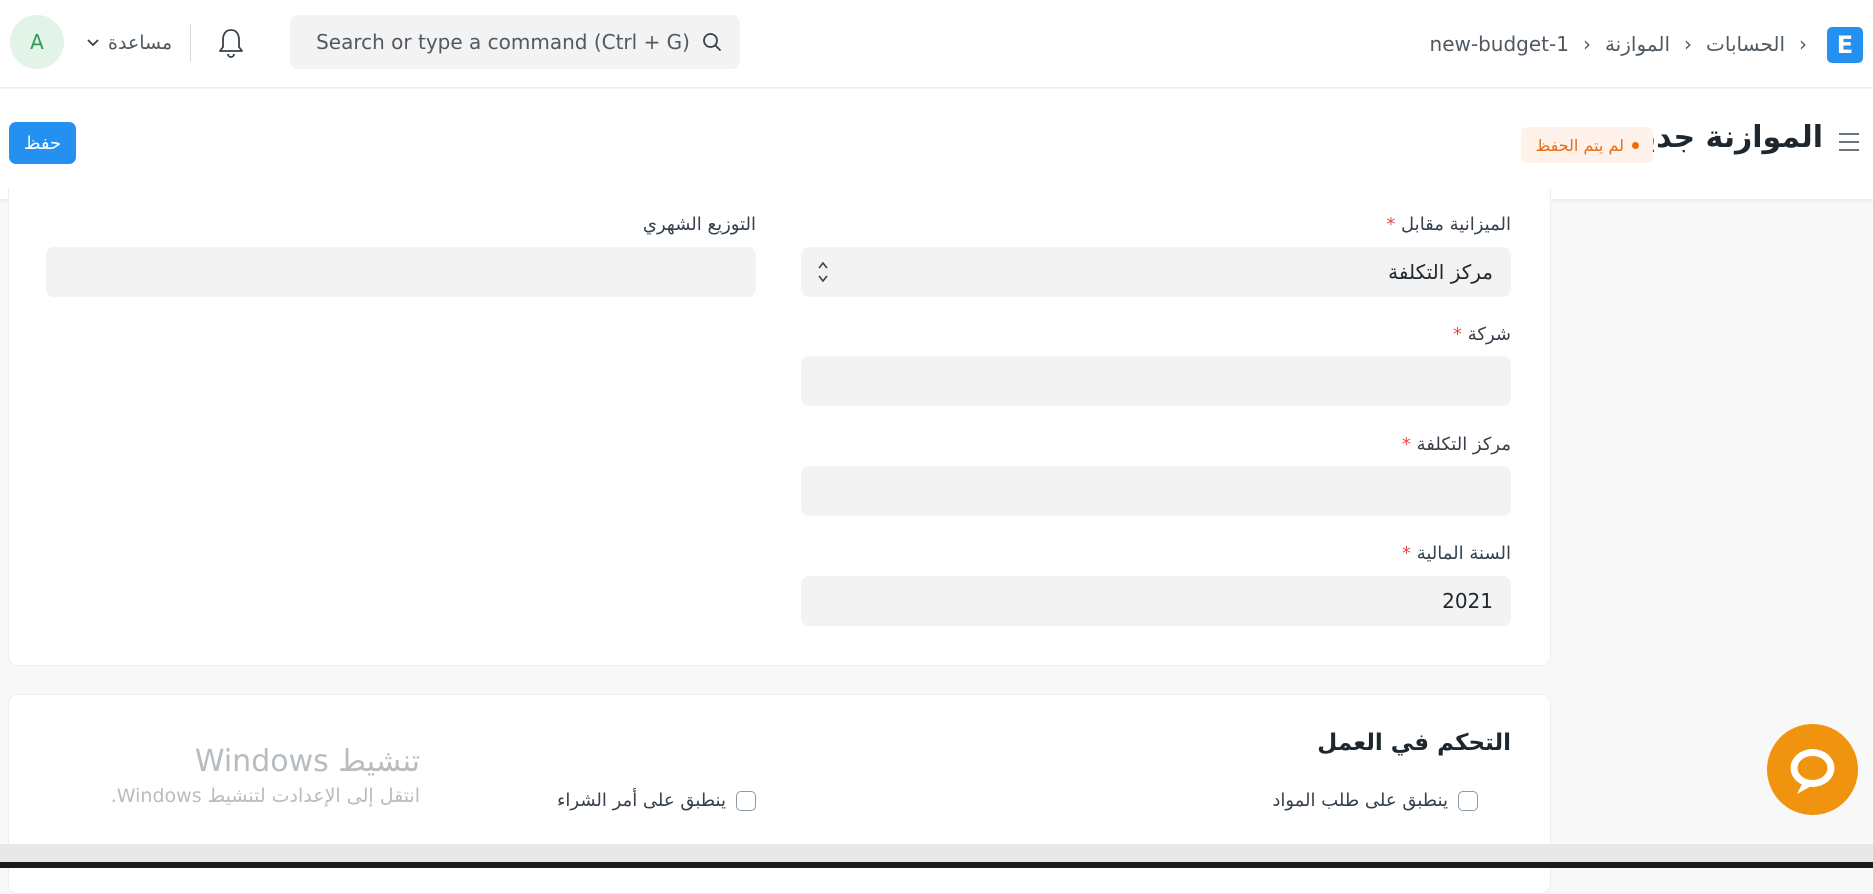 This screenshot has width=1873, height=894. What do you see at coordinates (265, 796) in the screenshot?
I see `watermark-subtitle: انتقل إلى الإعدادت لتنشيط Windows.` at bounding box center [265, 796].